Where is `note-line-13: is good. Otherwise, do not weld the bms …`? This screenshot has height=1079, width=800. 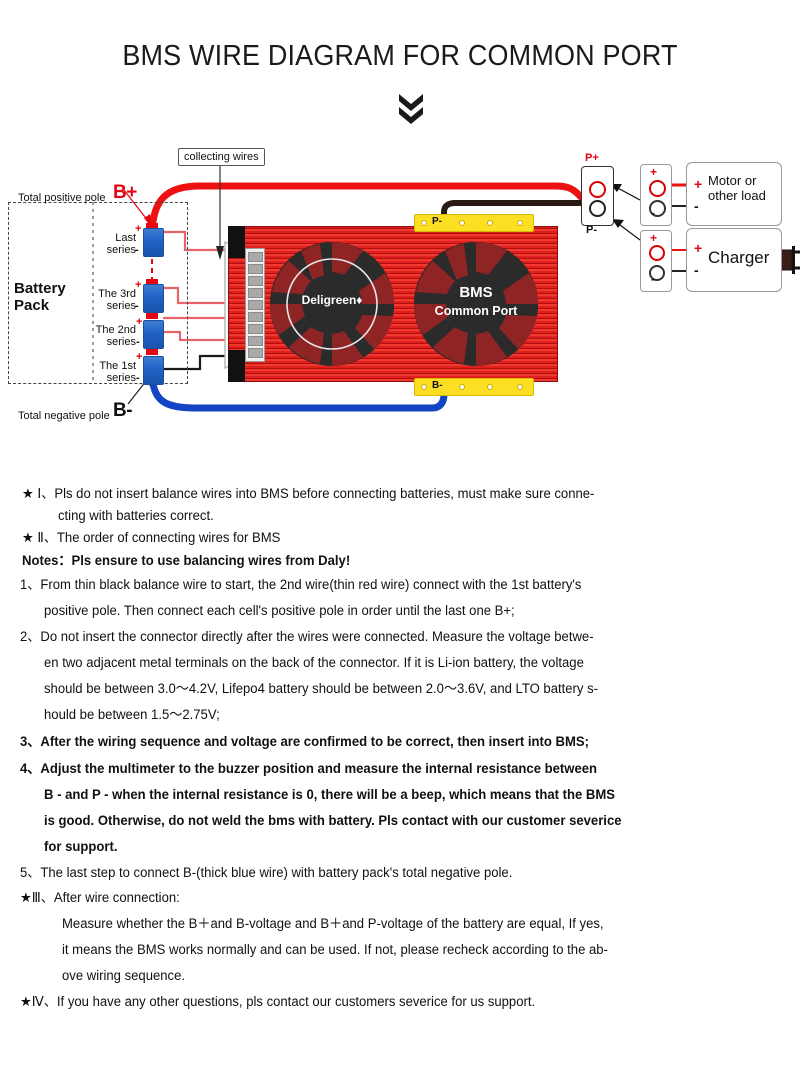 note-line-13: is good. Otherwise, do not weld the bms … is located at coordinates (333, 820).